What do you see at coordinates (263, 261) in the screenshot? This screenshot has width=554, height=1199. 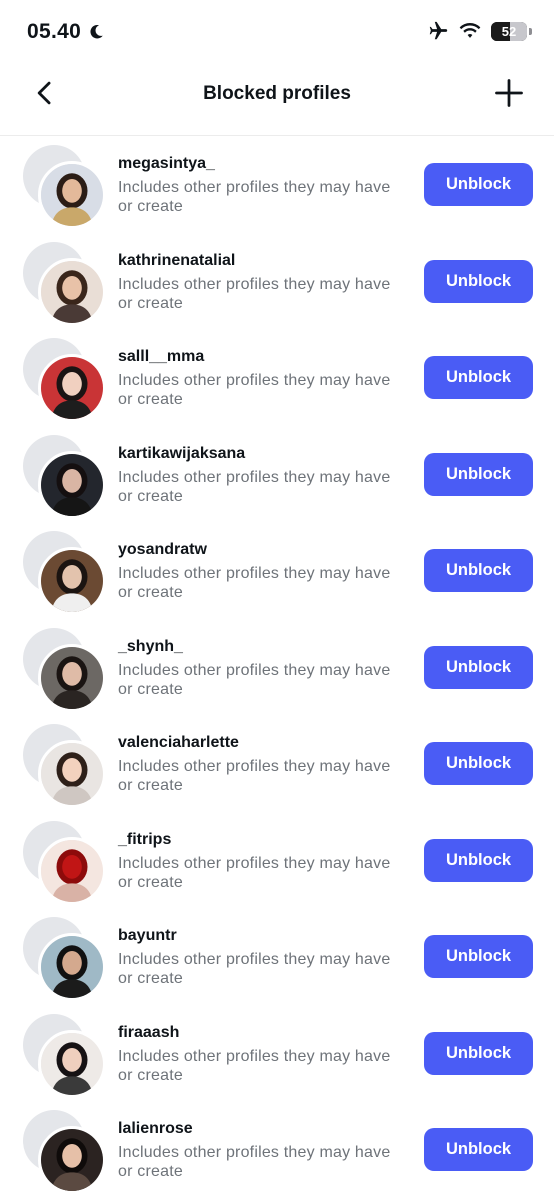 I see `username: kathrinenatalial` at bounding box center [263, 261].